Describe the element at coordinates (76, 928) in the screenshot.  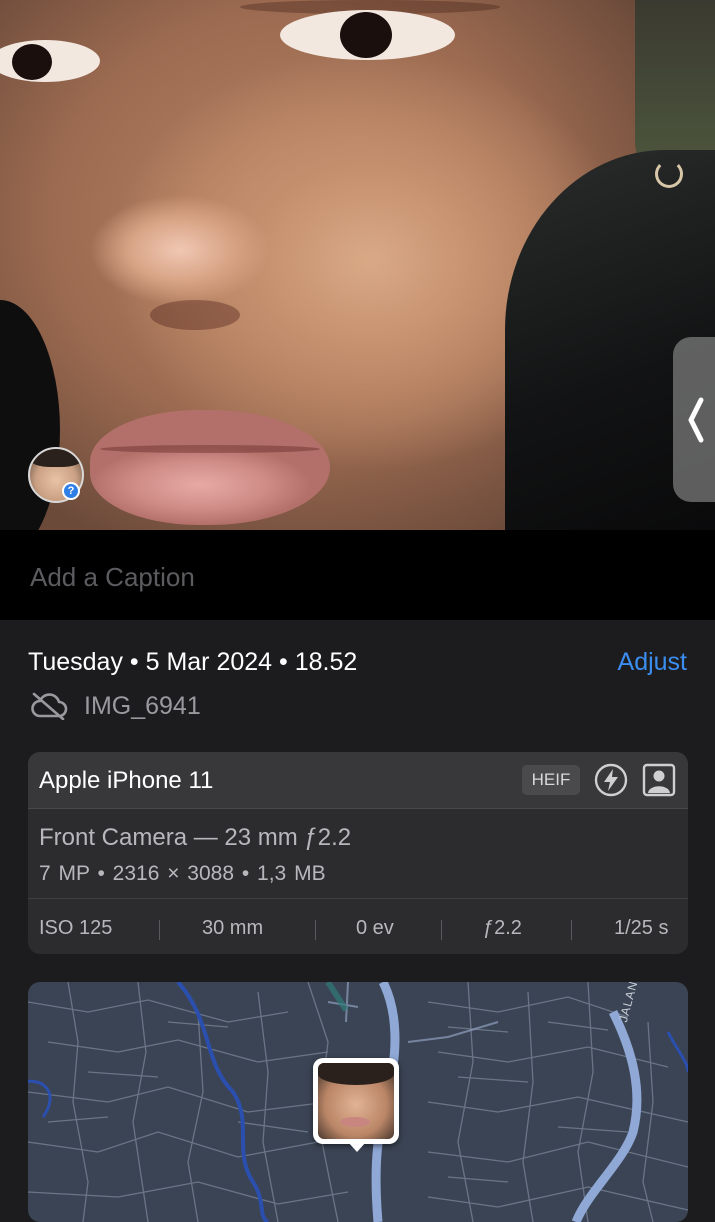
I see `exif-iso: ISO 125` at that location.